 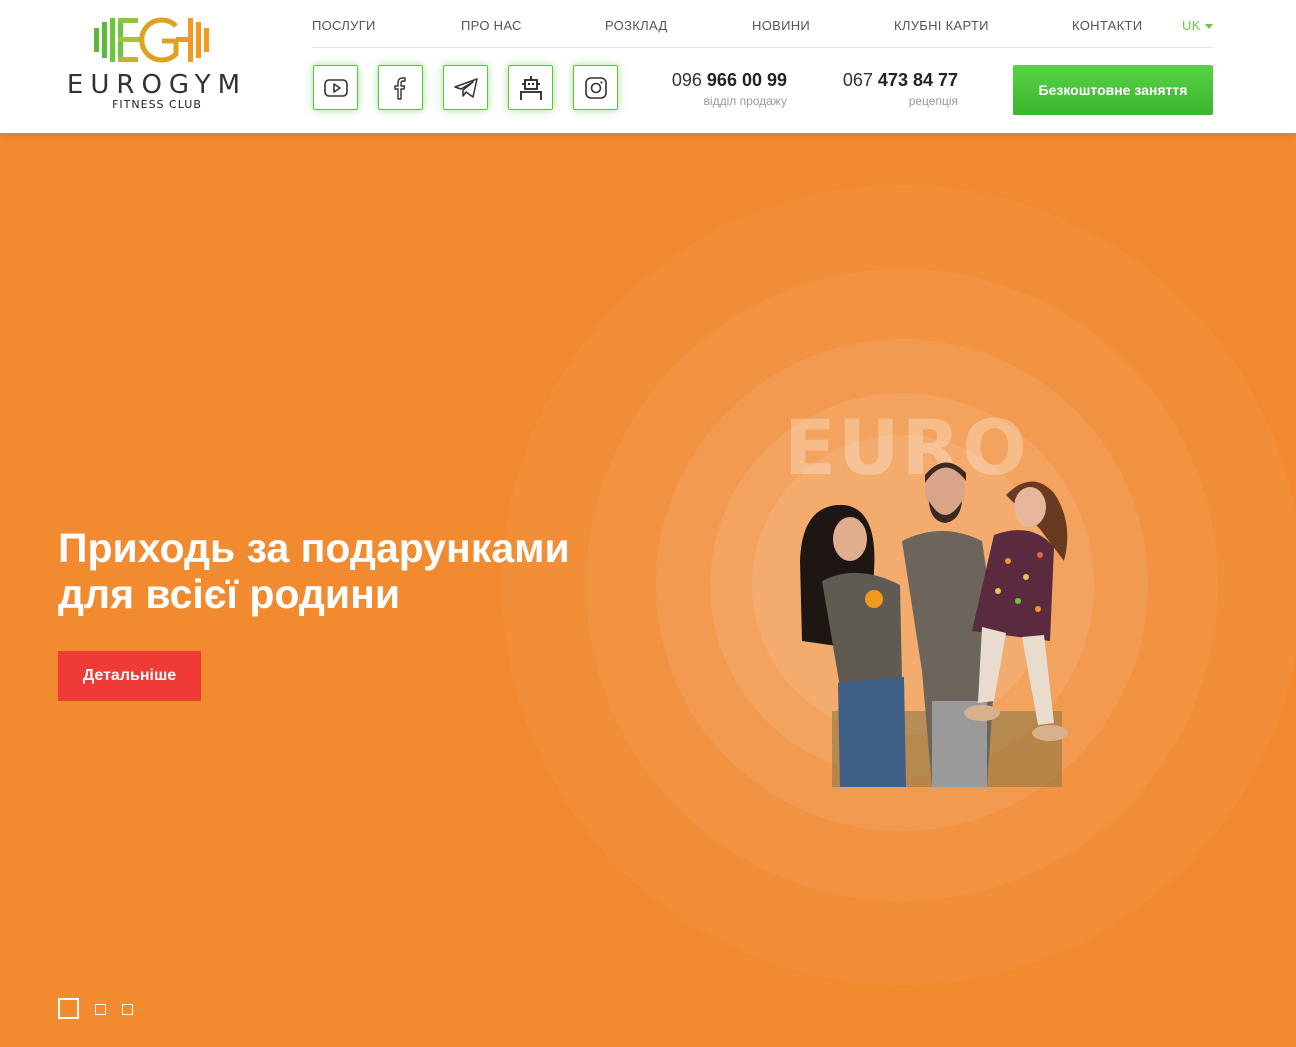 What do you see at coordinates (934, 624) in the screenshot?
I see `family-photo` at bounding box center [934, 624].